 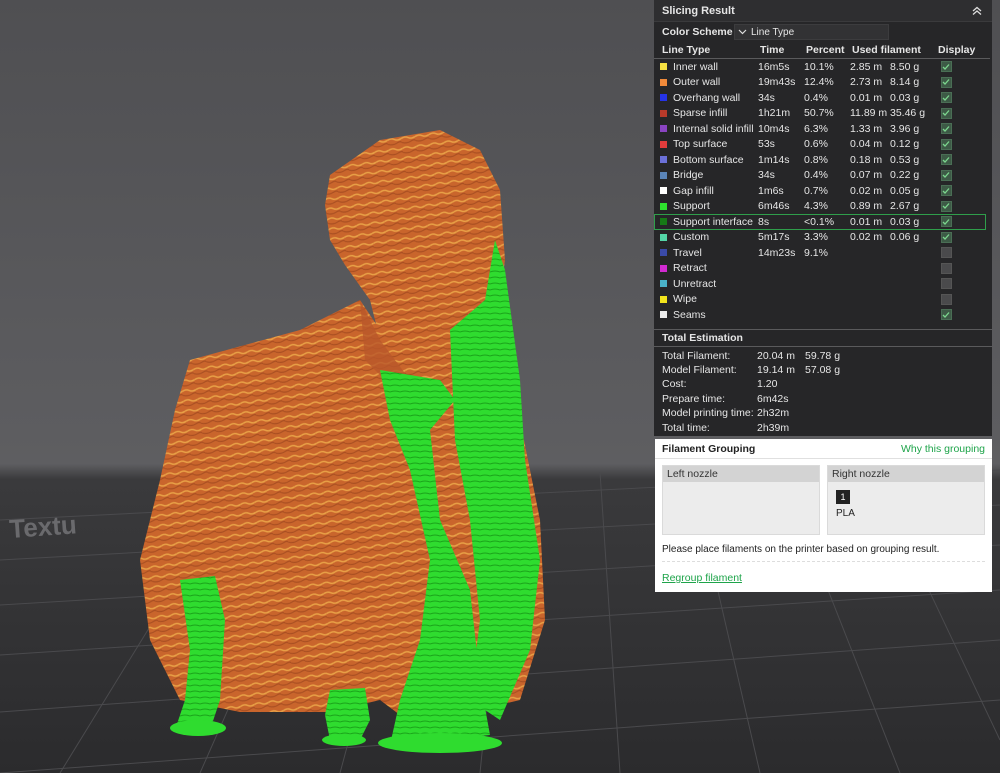 I want to click on length-cell: 0.01 m, so click(x=866, y=221).